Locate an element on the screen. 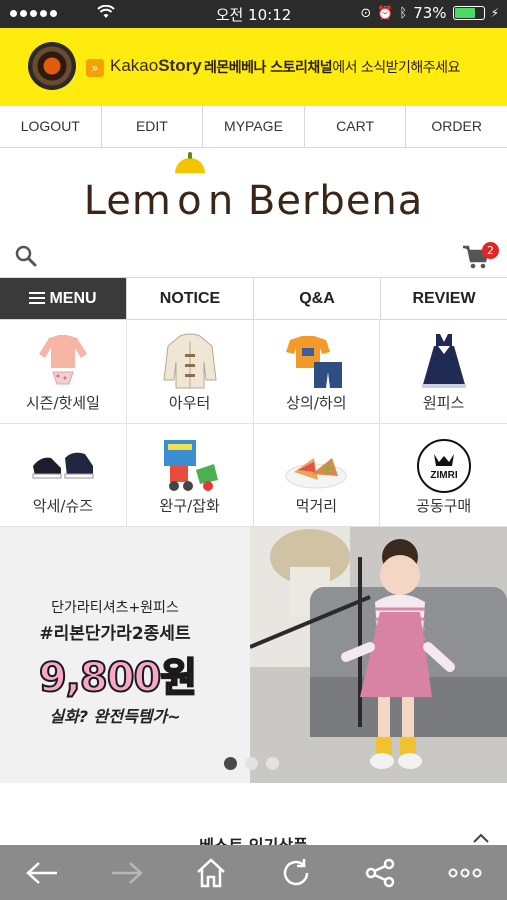 Image resolution: width=507 pixels, height=900 pixels. mypage-link: MYPAGE is located at coordinates (254, 126).